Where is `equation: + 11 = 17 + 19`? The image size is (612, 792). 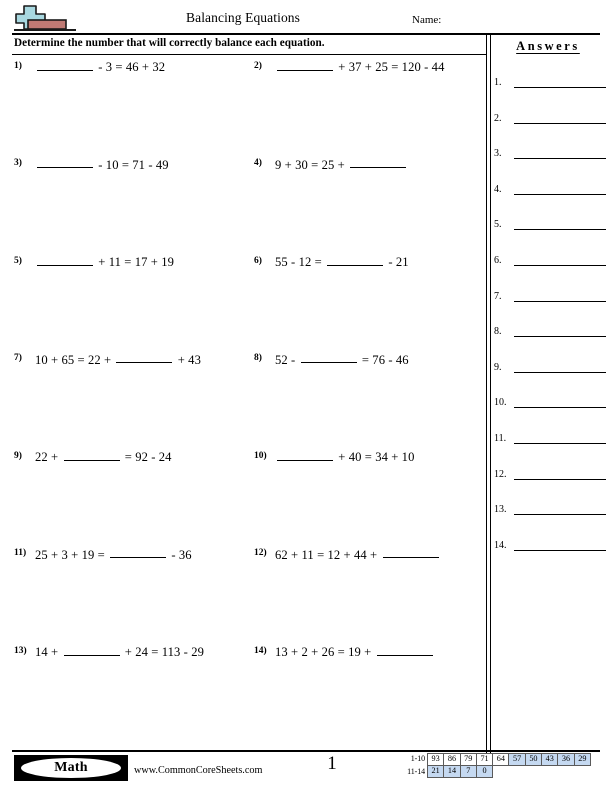
equation: + 11 = 17 + 19 is located at coordinates (104, 261).